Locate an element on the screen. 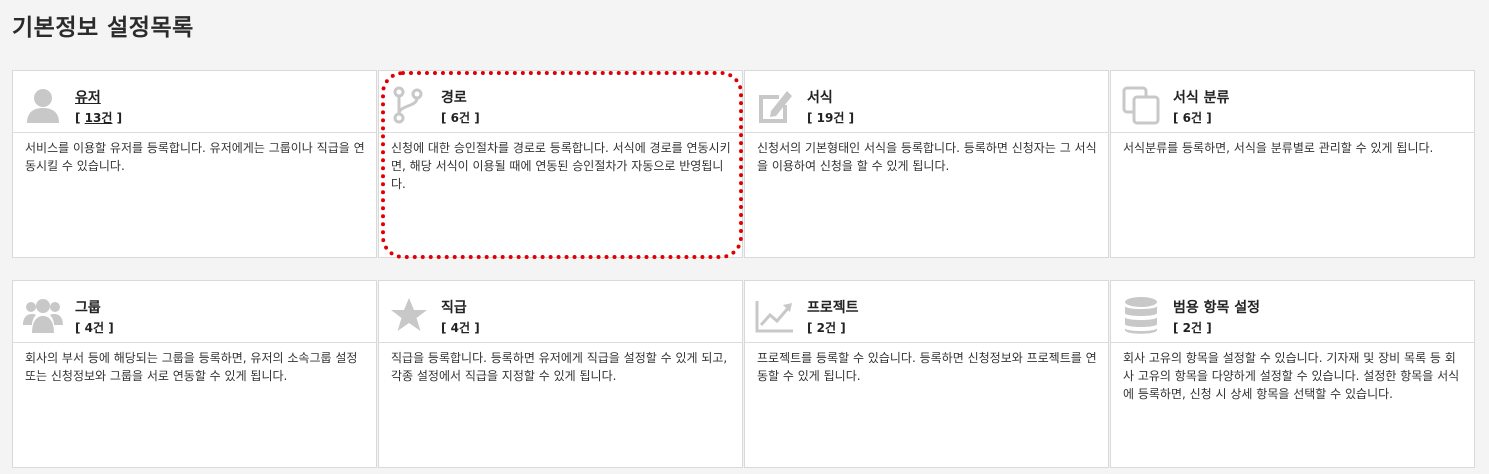  card-header: 프로젝트 [ 2건 ] is located at coordinates (926, 312).